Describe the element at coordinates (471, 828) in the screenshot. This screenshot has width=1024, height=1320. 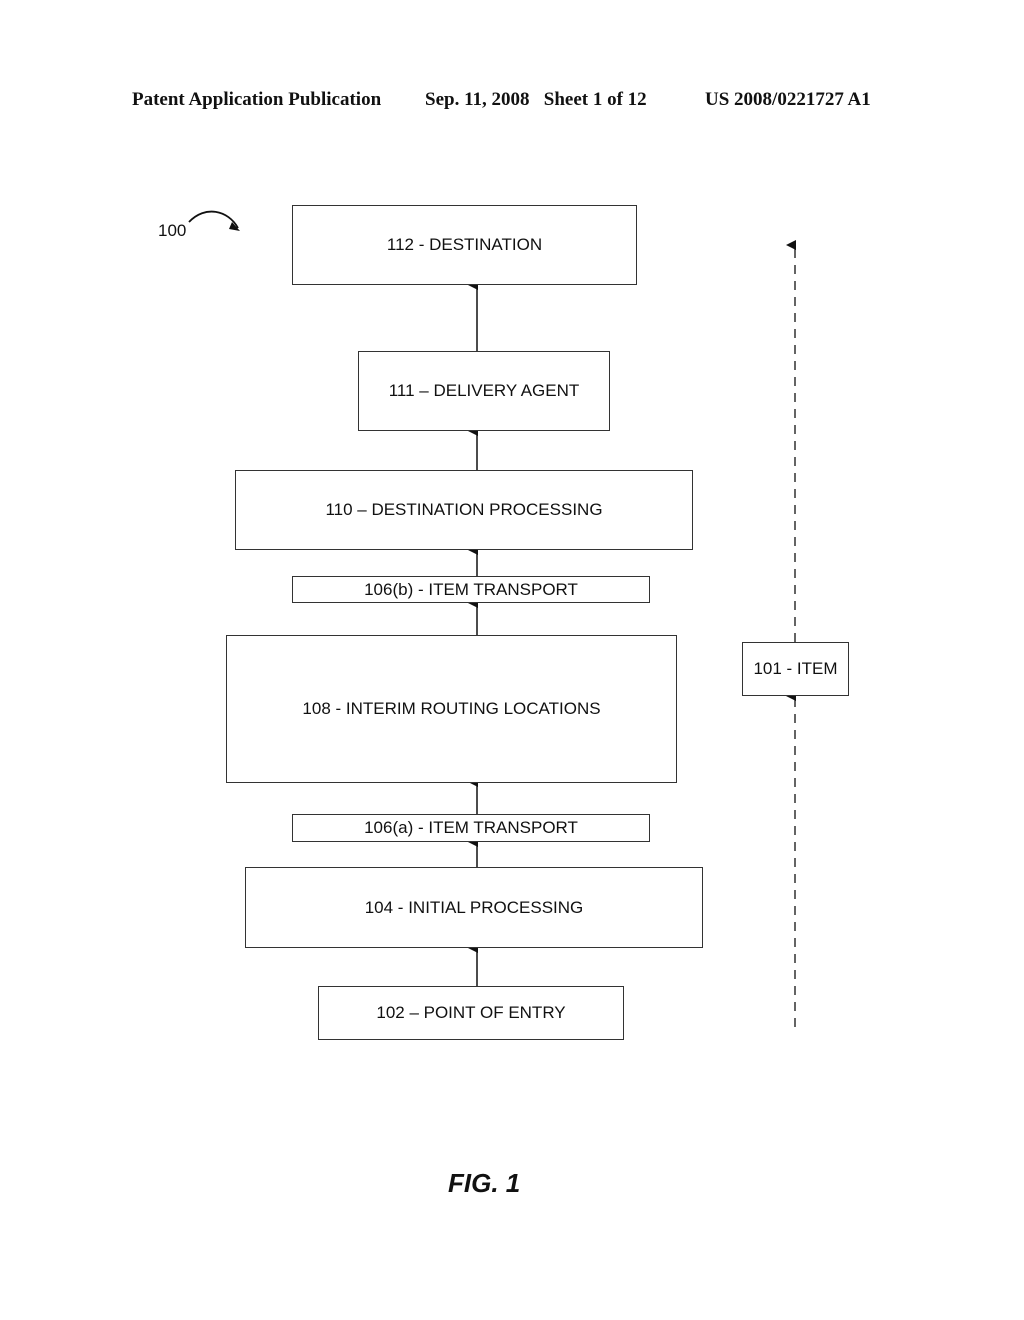
I see `box-item-transport-a: 106(a) - ITEM TRANSPORT` at that location.